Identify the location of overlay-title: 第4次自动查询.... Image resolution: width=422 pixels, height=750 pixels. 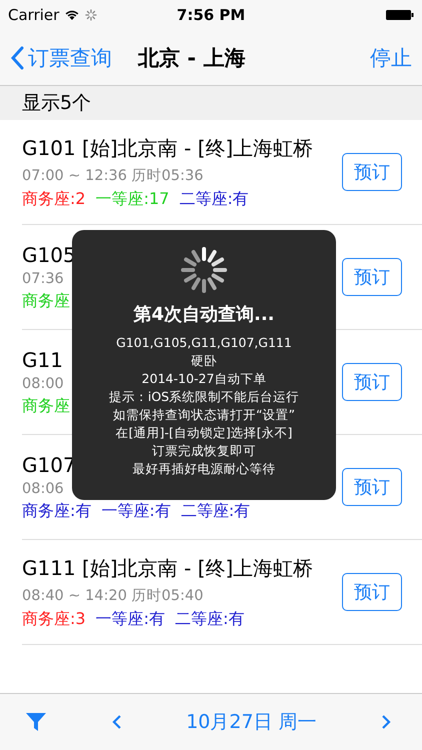
(204, 314).